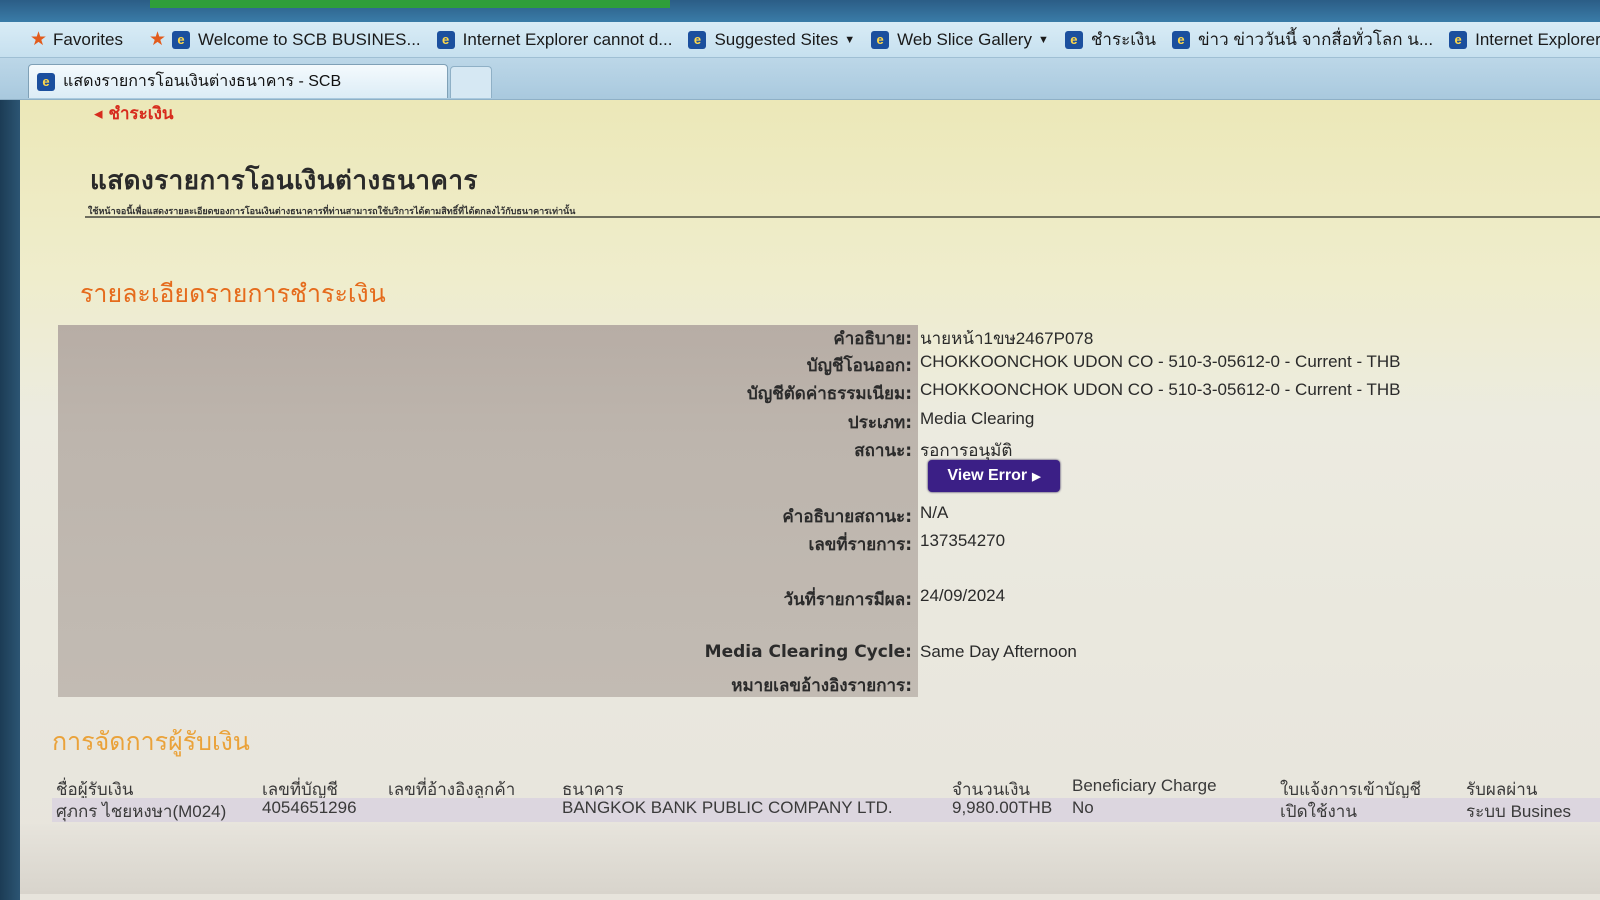 The image size is (1600, 900). What do you see at coordinates (10, 461) in the screenshot?
I see `window-frame` at bounding box center [10, 461].